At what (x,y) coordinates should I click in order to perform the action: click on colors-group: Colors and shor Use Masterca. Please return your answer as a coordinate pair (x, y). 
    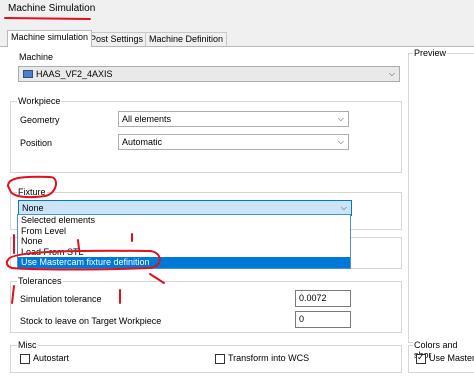
    Looking at the image, I should click on (441, 356).